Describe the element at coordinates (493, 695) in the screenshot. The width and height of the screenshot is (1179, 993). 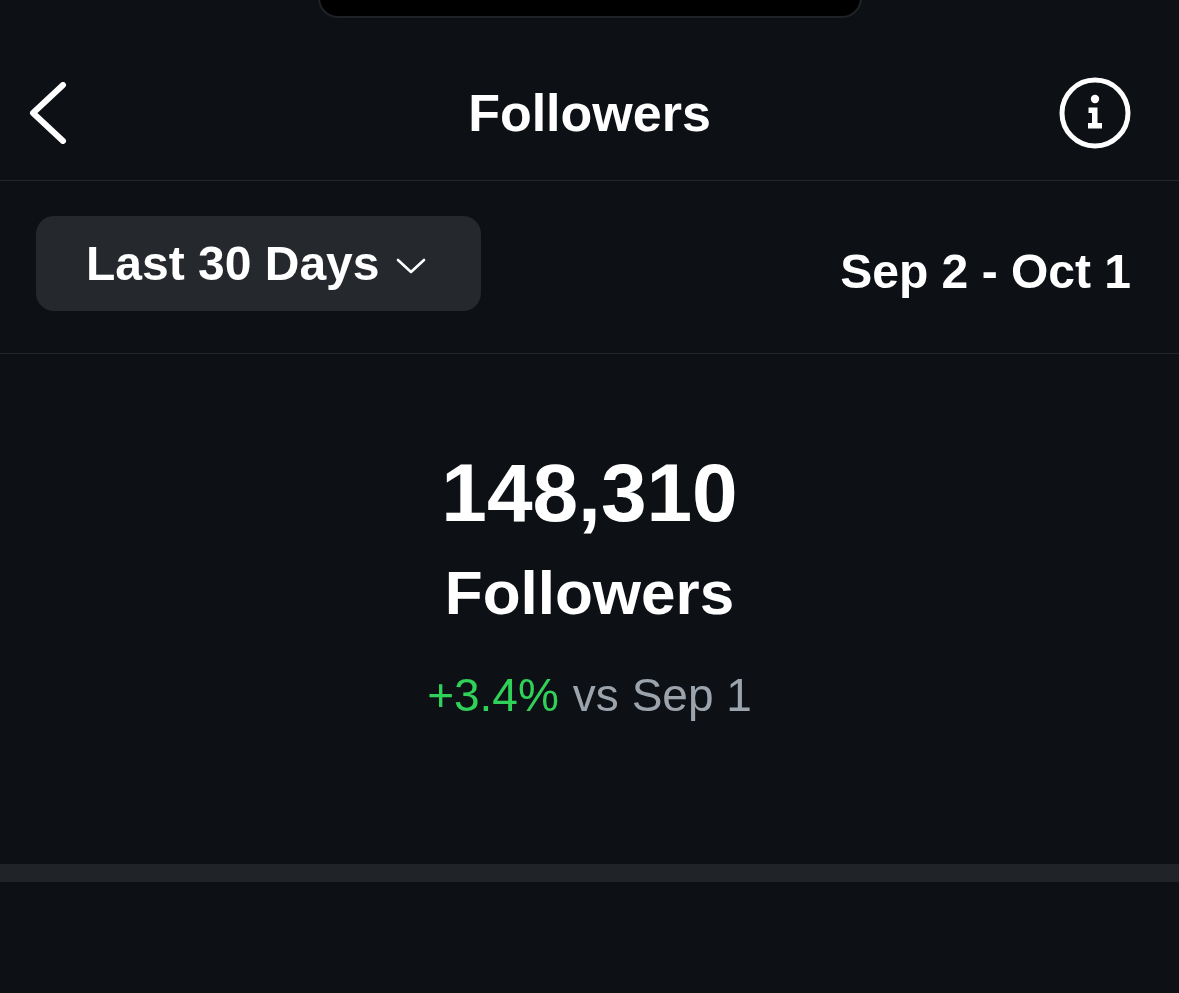
I see `change-percent: +3.4%` at that location.